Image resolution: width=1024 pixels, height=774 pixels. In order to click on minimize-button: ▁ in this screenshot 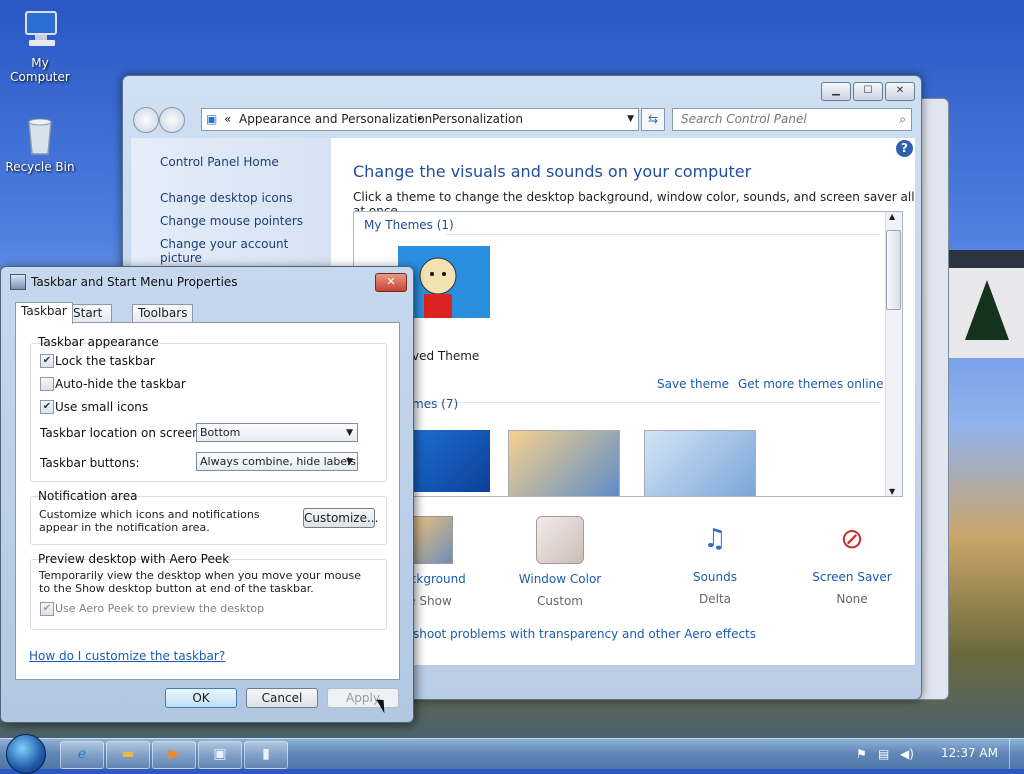, I will do `click(836, 91)`.